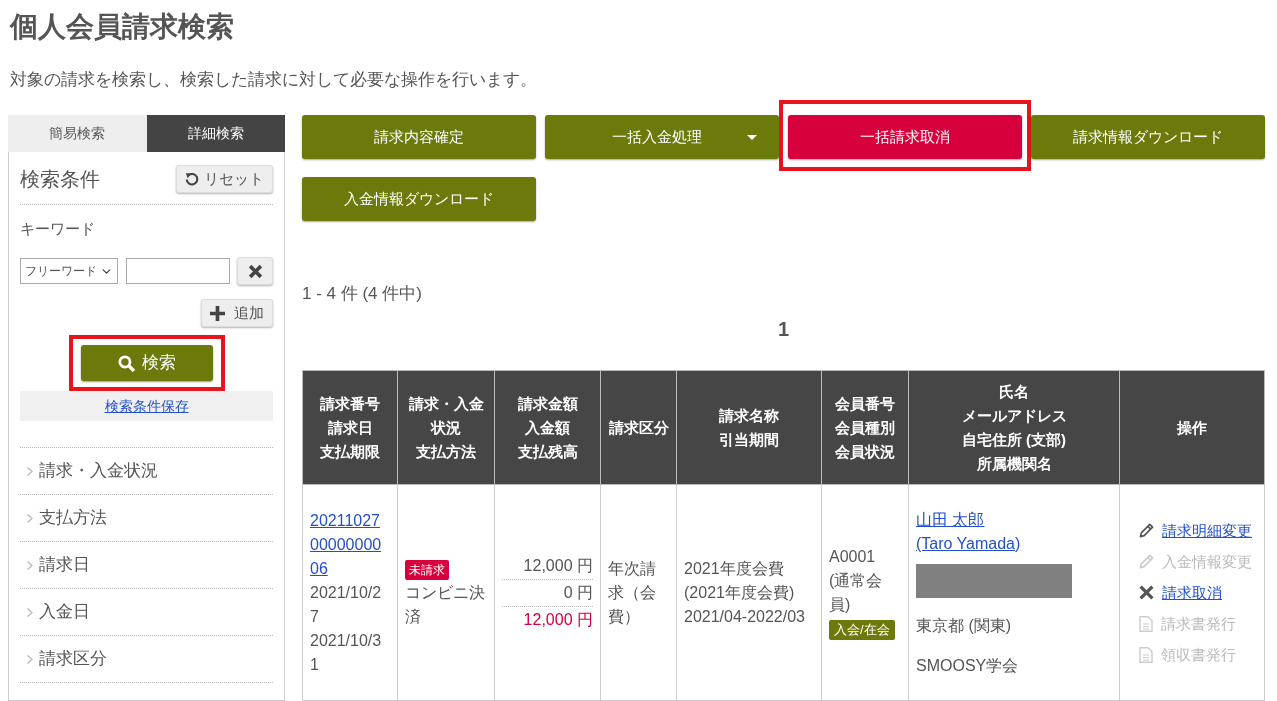 This screenshot has width=1277, height=701. I want to click on add-button: 追加, so click(237, 313).